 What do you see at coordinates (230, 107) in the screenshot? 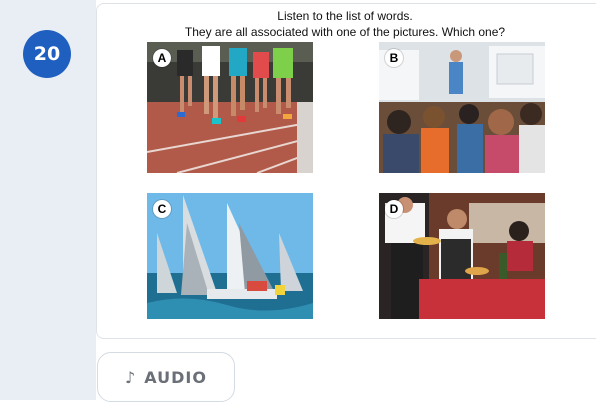
I see `option-a-image: A` at bounding box center [230, 107].